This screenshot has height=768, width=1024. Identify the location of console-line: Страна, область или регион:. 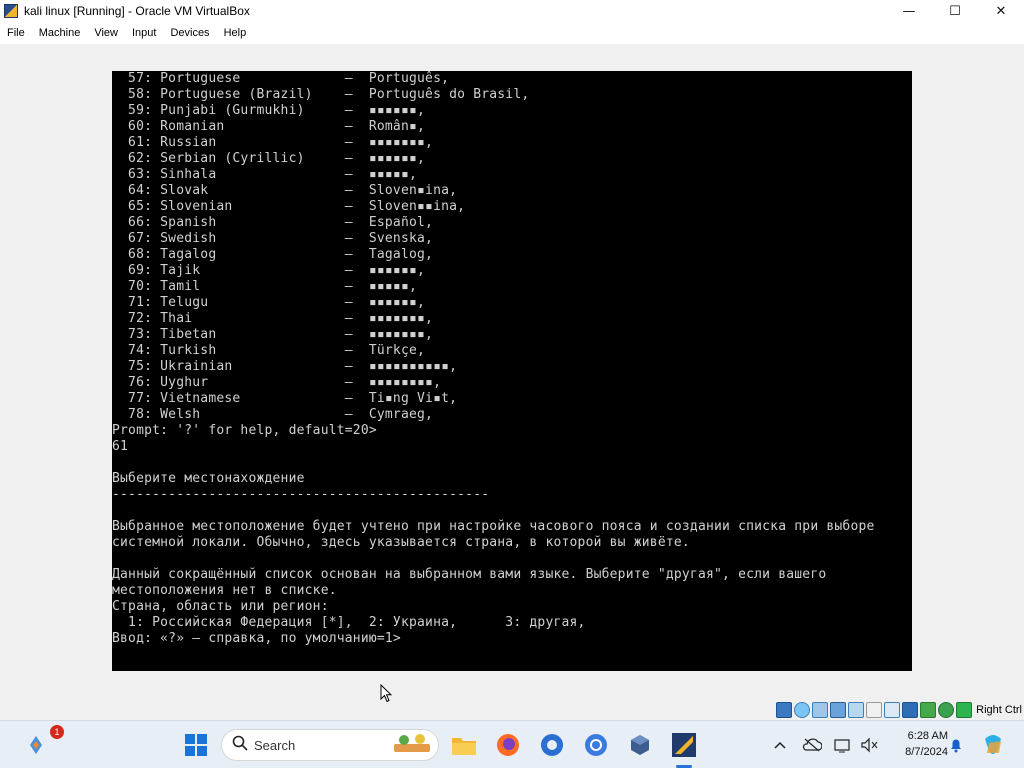
(220, 606).